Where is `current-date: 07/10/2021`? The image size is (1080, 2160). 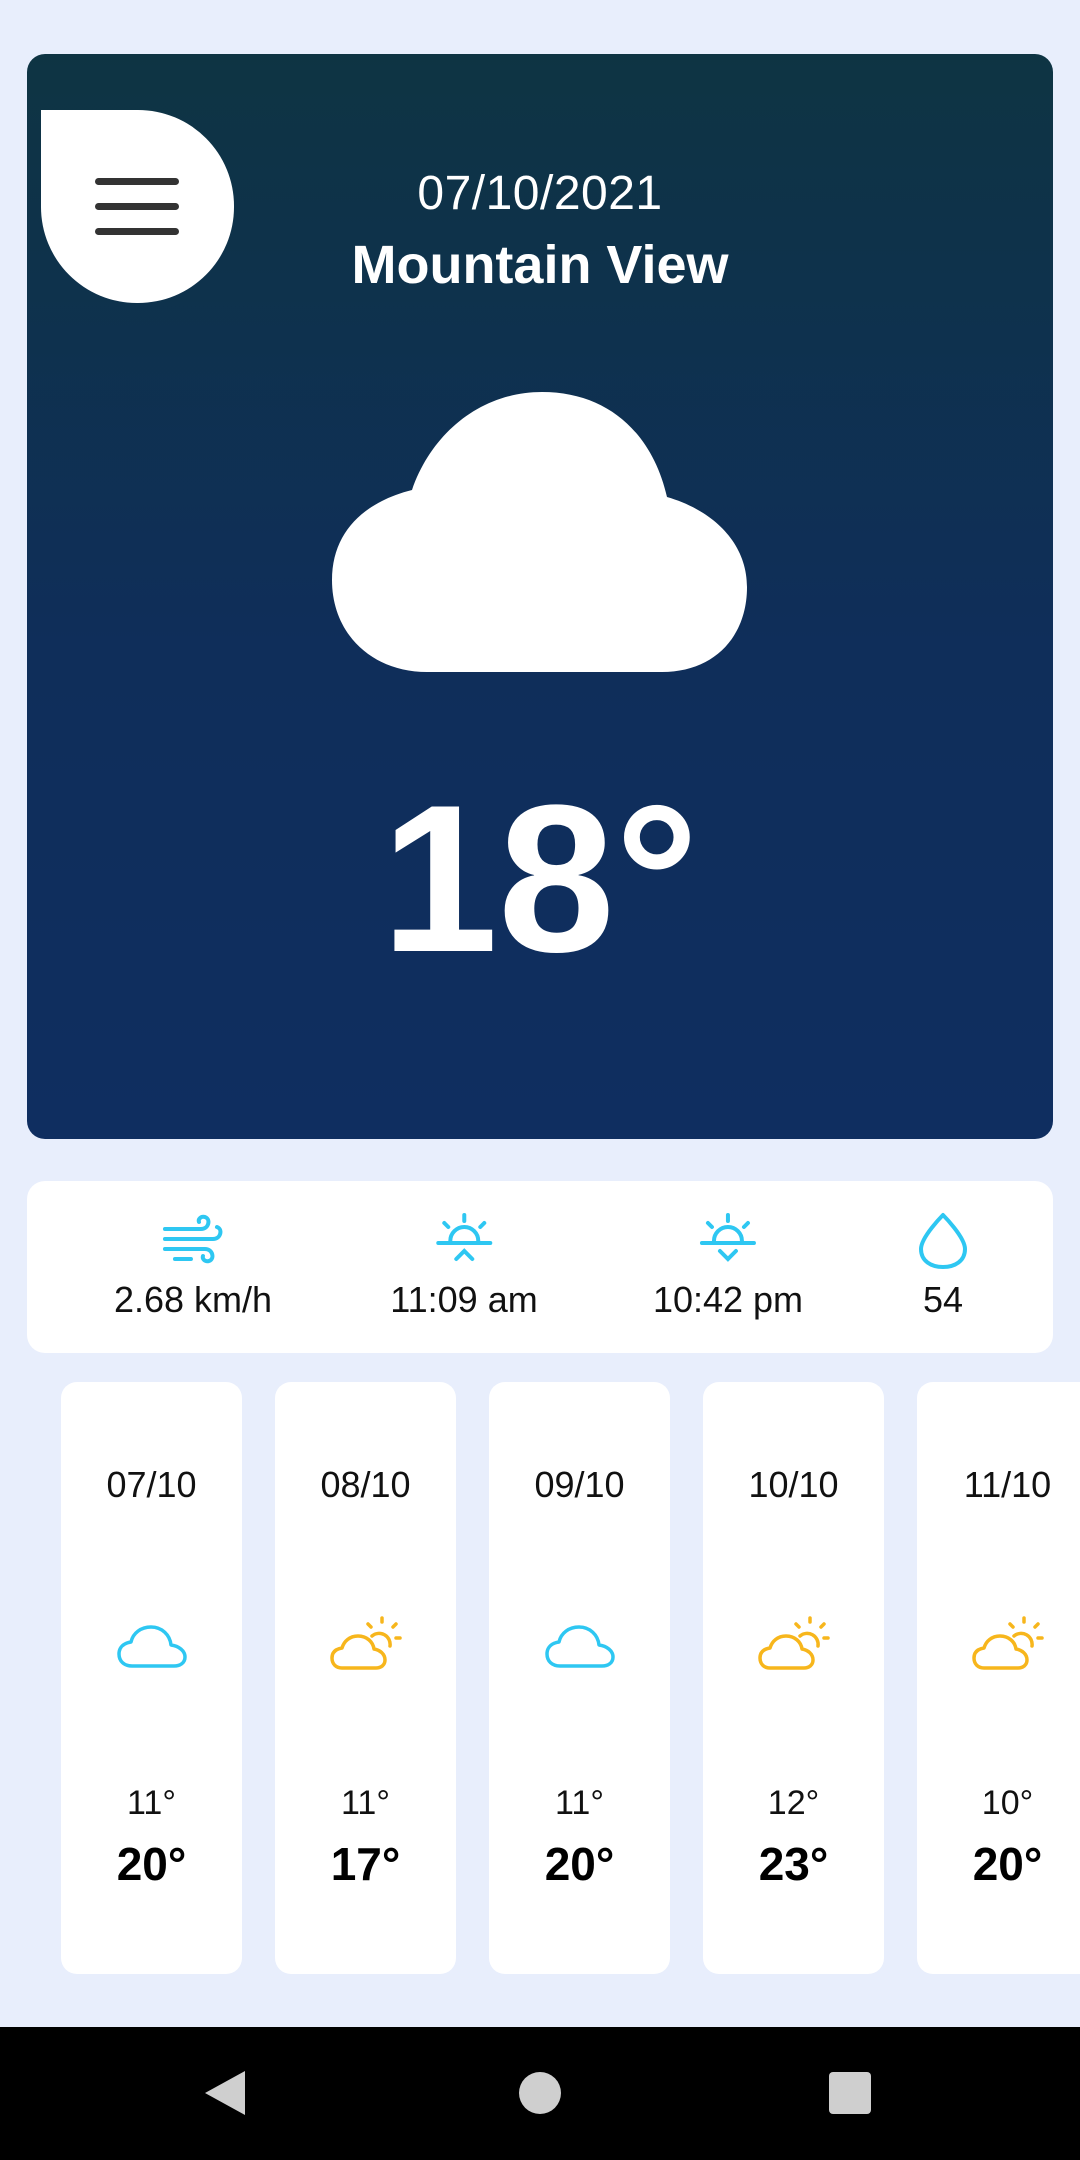 current-date: 07/10/2021 is located at coordinates (540, 193).